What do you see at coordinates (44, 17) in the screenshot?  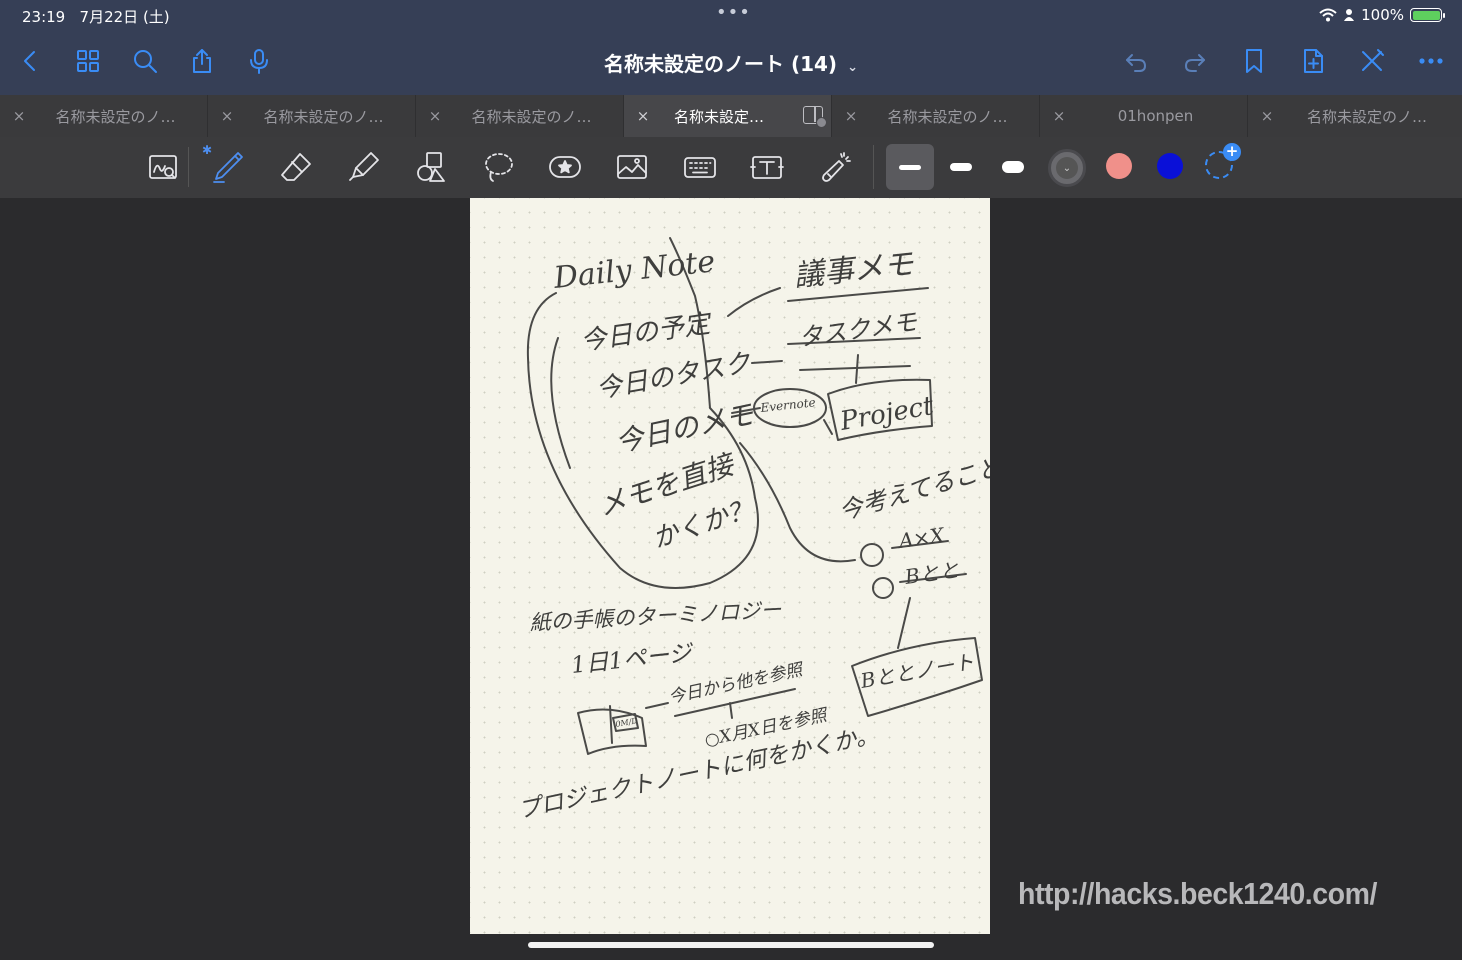 I see `clock: 23:19` at bounding box center [44, 17].